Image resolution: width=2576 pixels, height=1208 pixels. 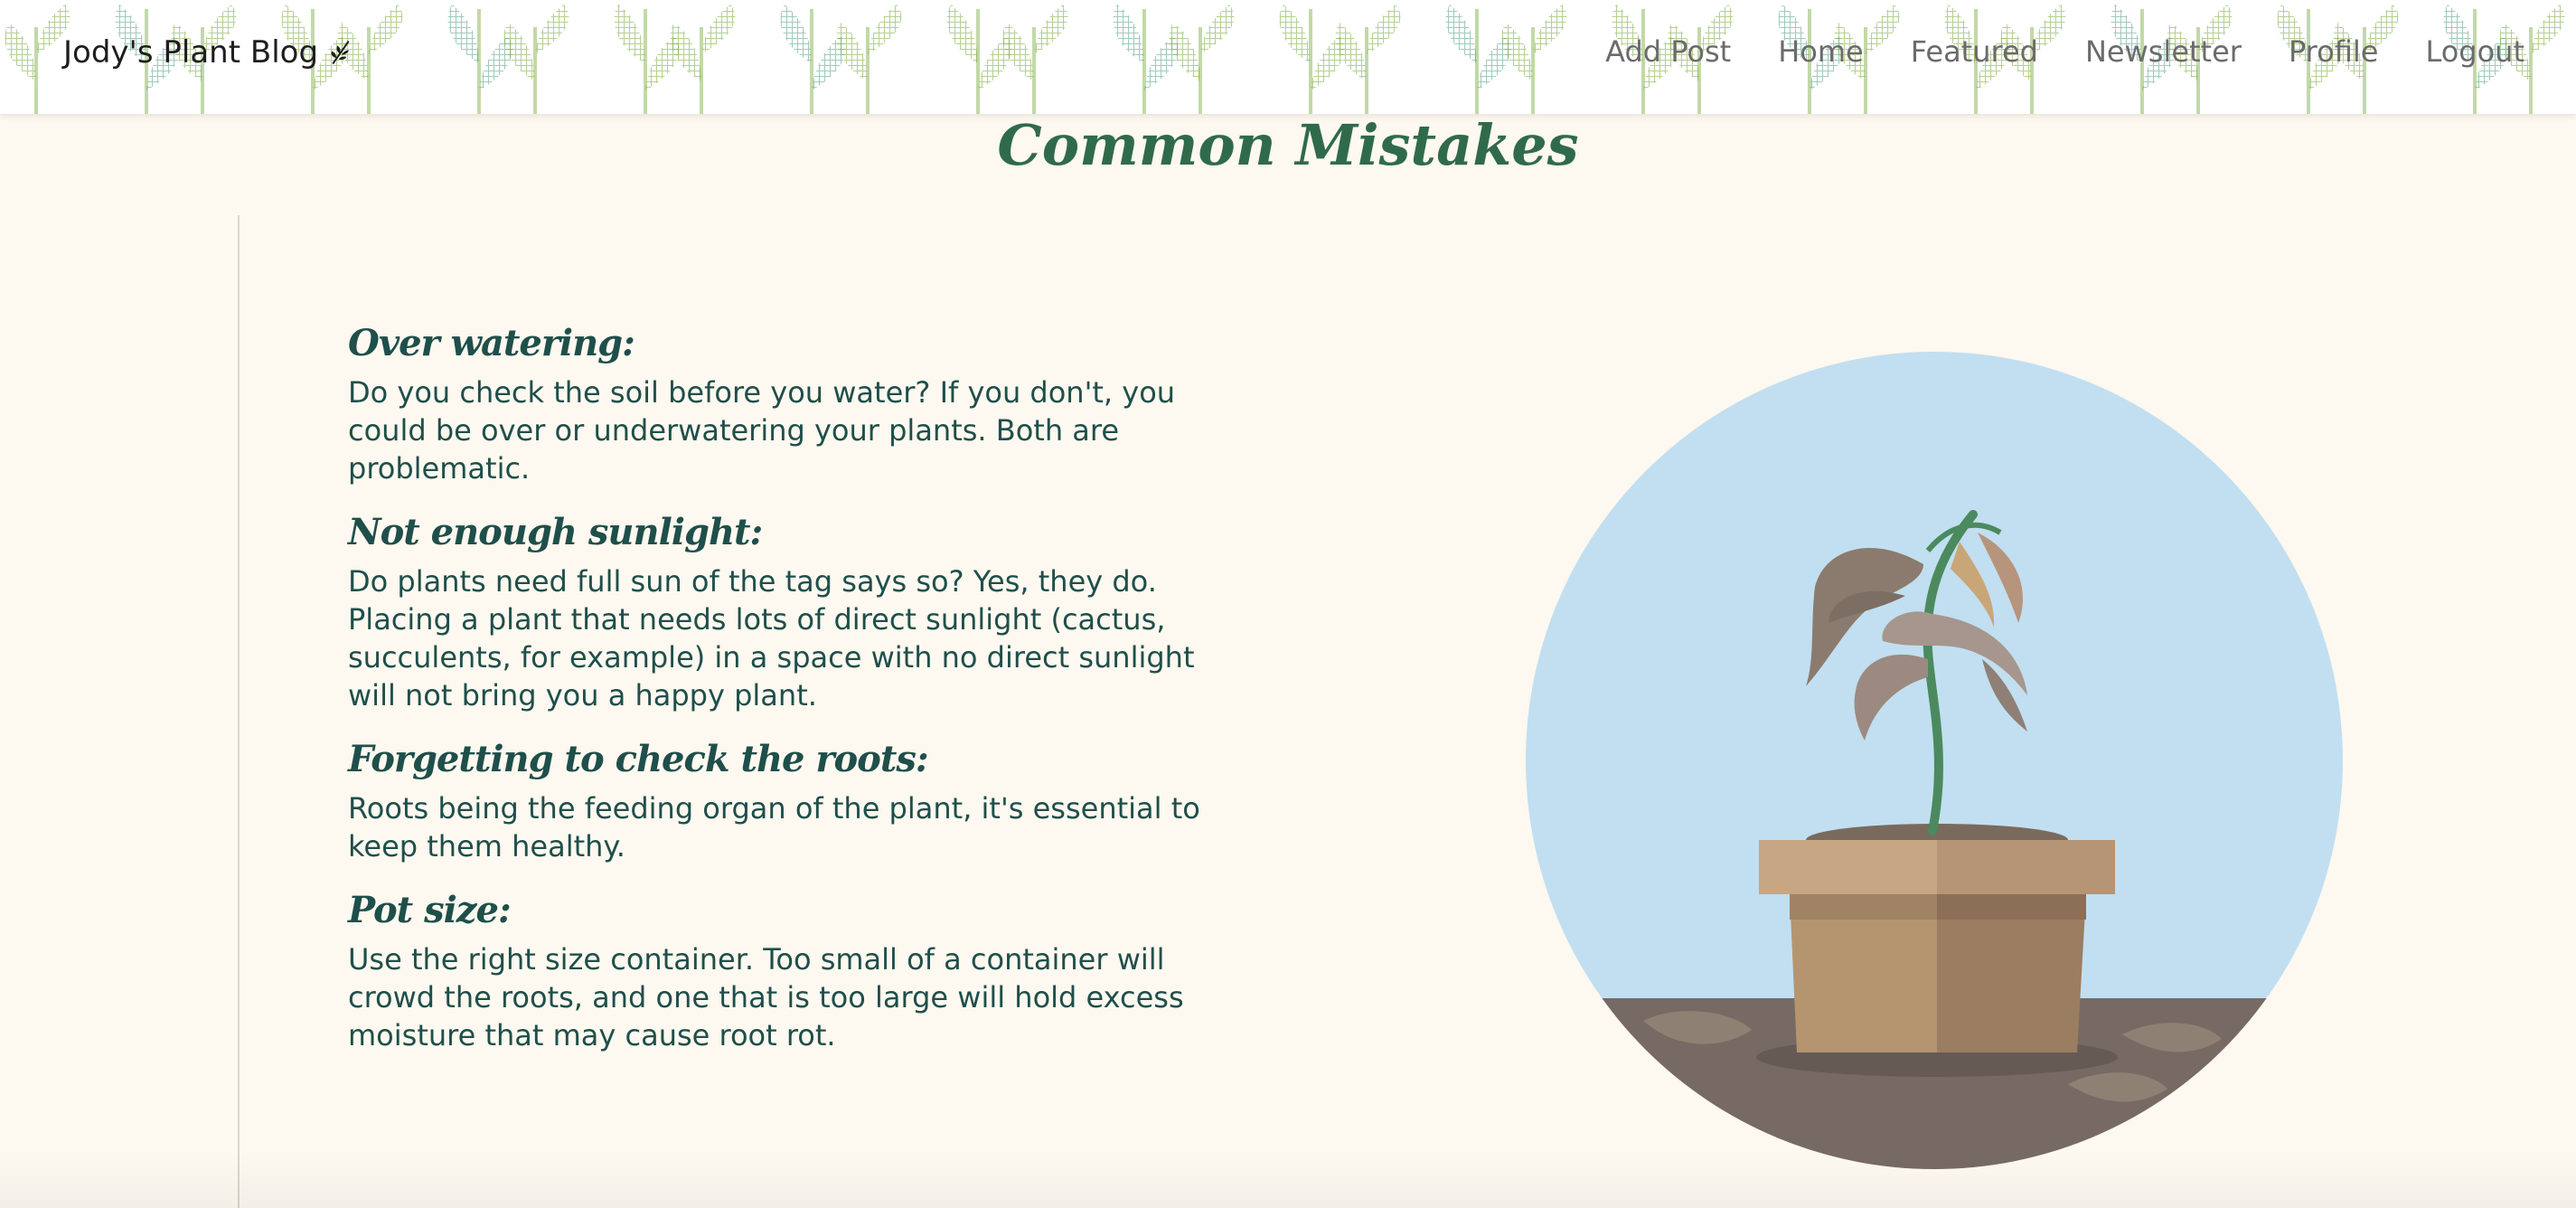 What do you see at coordinates (2334, 52) in the screenshot?
I see `nav-profile: Profile` at bounding box center [2334, 52].